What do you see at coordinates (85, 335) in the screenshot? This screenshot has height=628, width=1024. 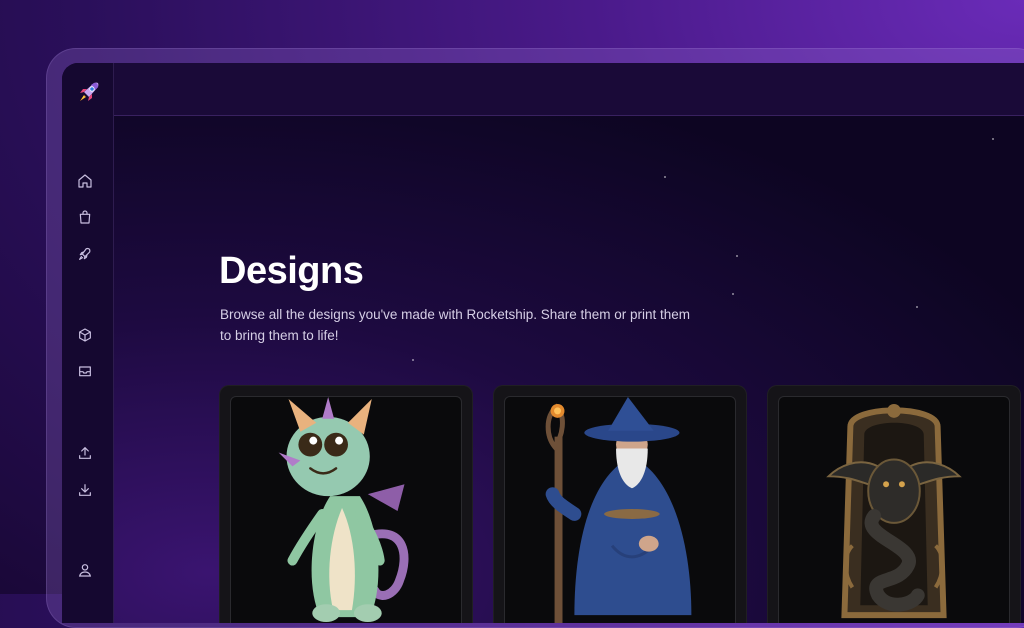 I see `cube-icon` at bounding box center [85, 335].